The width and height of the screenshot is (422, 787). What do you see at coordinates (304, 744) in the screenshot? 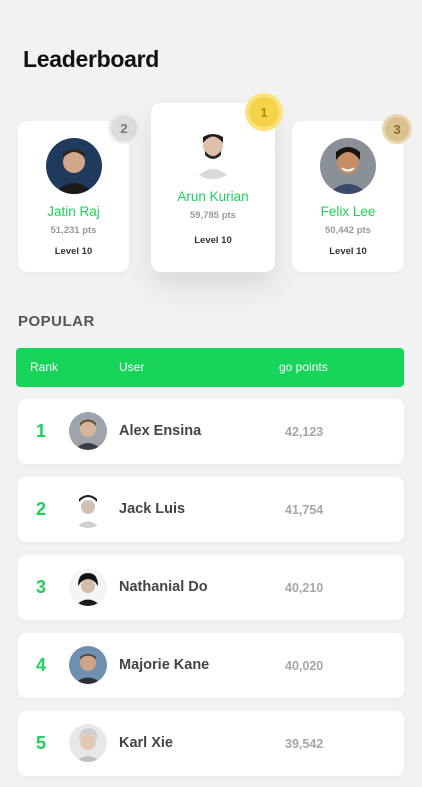
I see `row-points: 39,542` at bounding box center [304, 744].